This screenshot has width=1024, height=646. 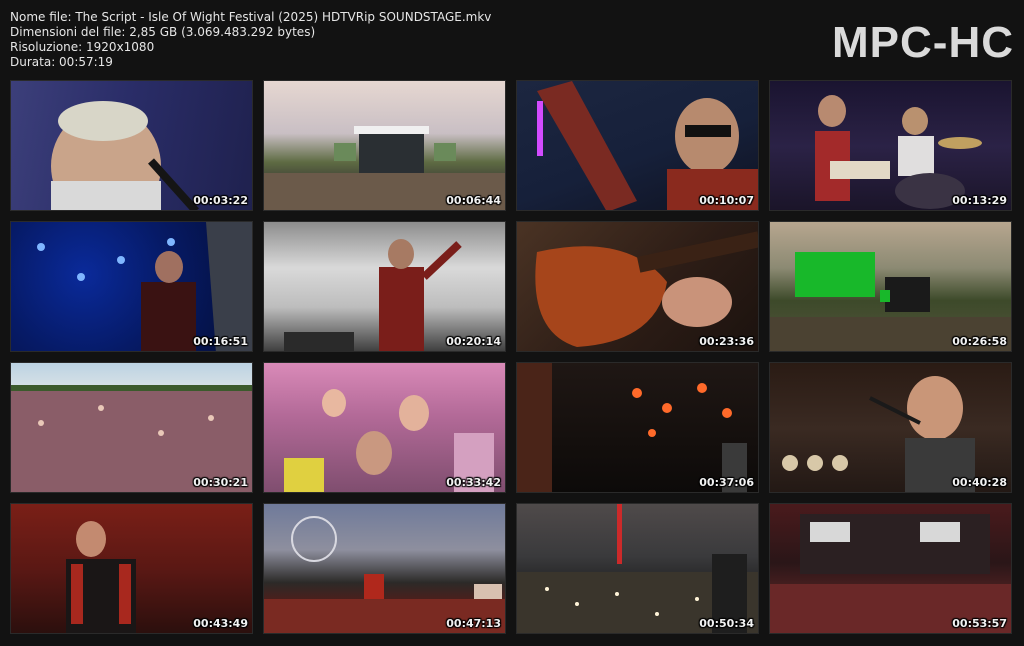 I want to click on frame-stage-wide-red-image, so click(x=890, y=568).